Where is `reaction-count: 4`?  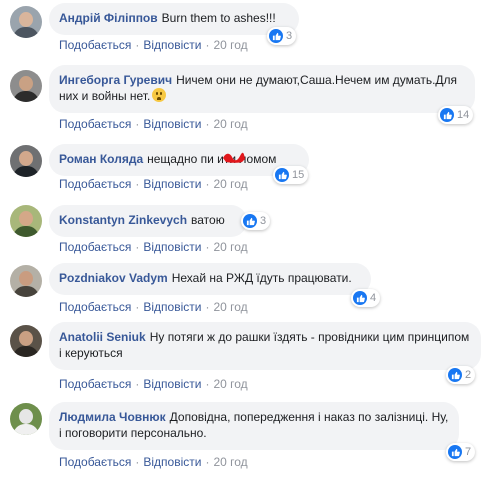
reaction-count: 4 is located at coordinates (366, 298).